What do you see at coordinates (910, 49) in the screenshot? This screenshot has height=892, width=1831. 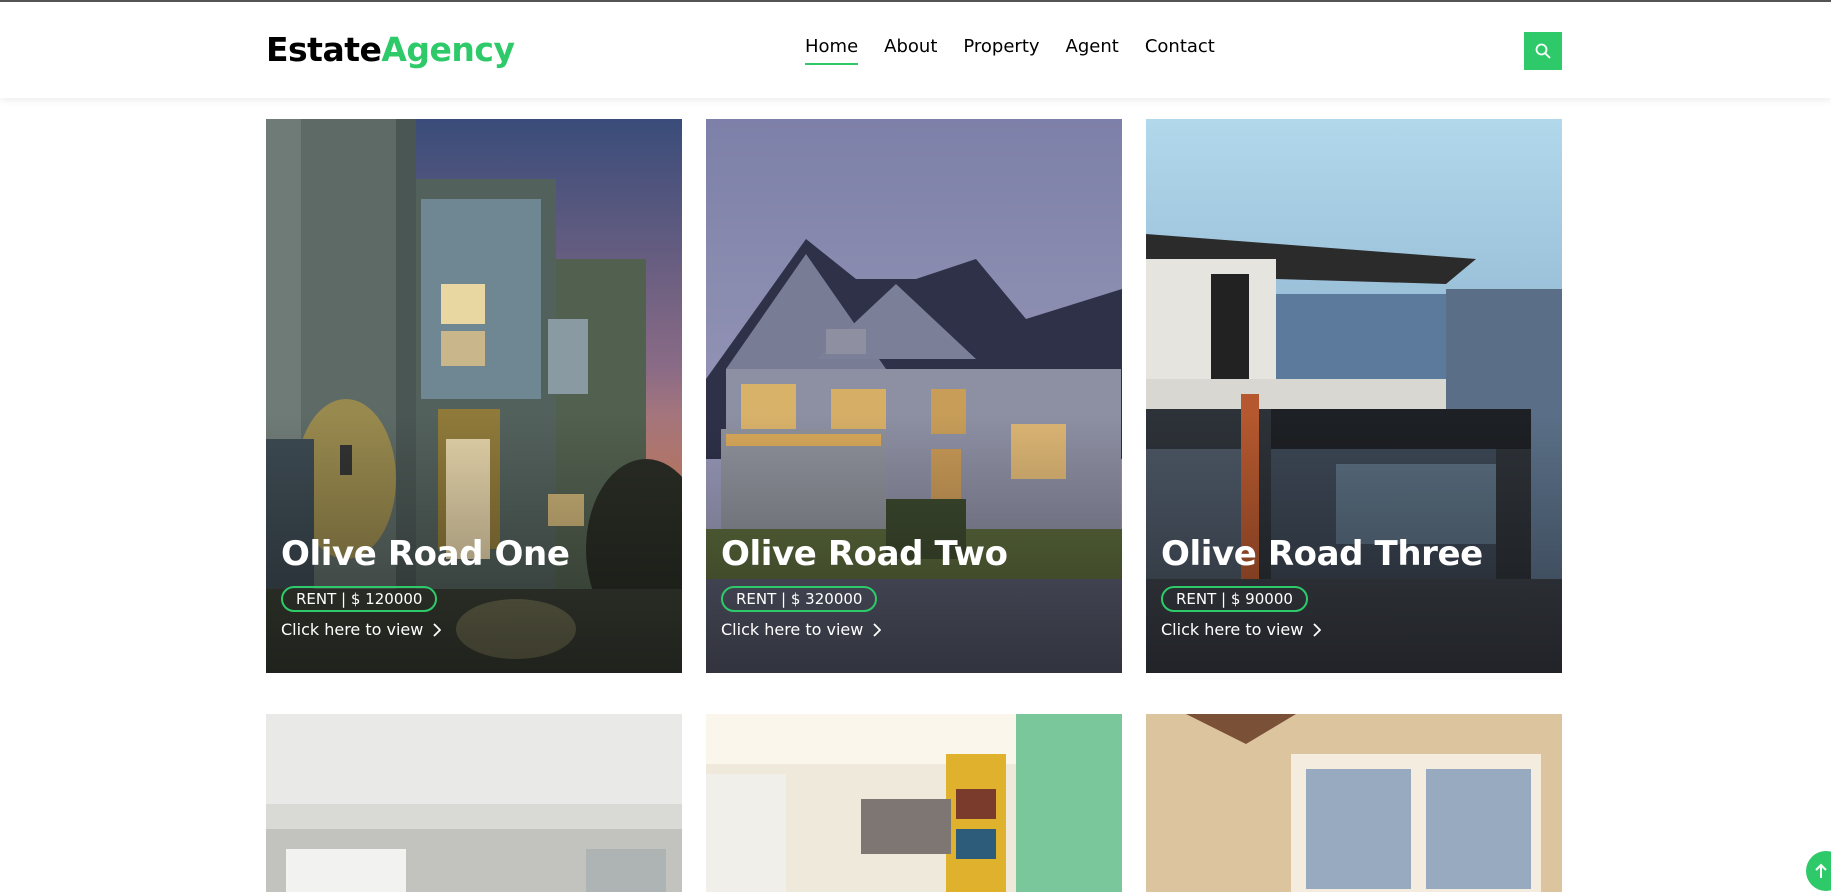 I see `nav-about: About` at bounding box center [910, 49].